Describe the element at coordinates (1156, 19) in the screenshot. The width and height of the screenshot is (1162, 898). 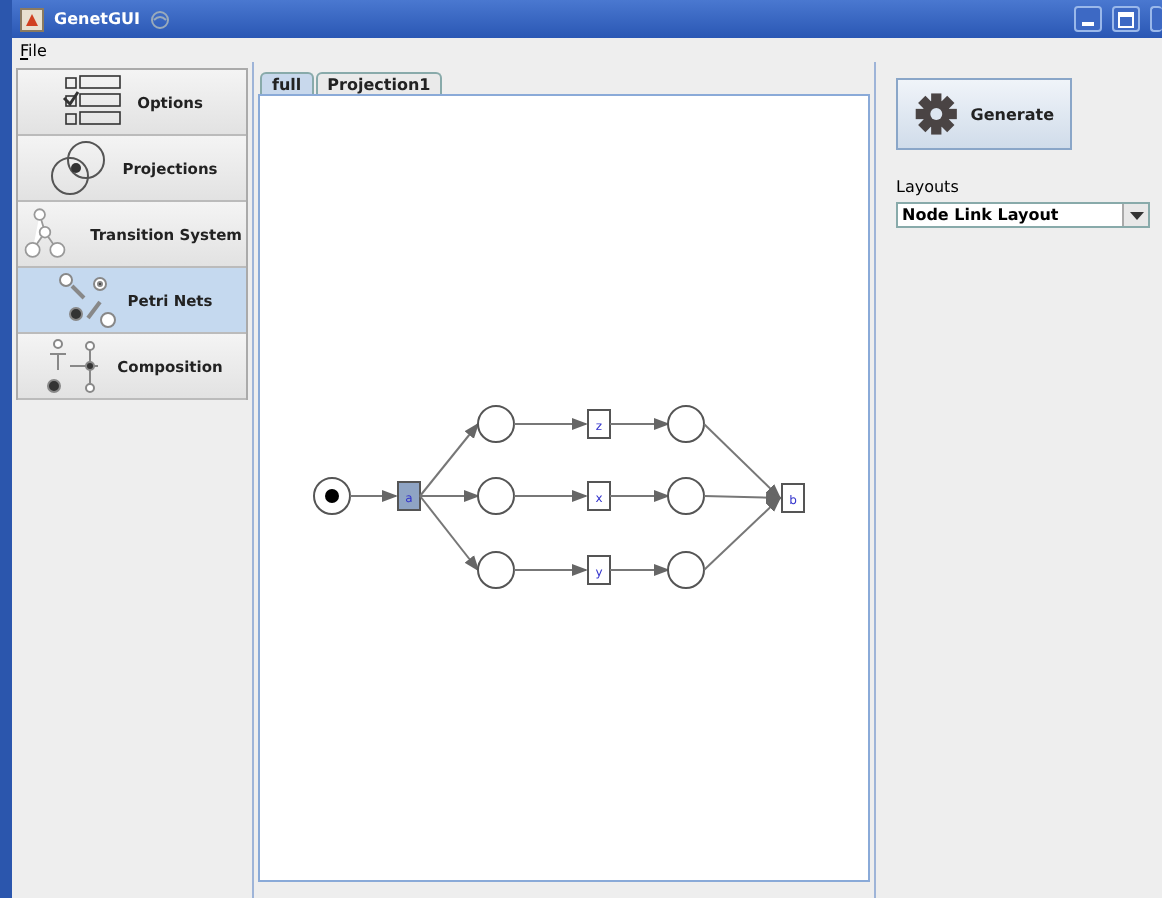
I see `close-button` at that location.